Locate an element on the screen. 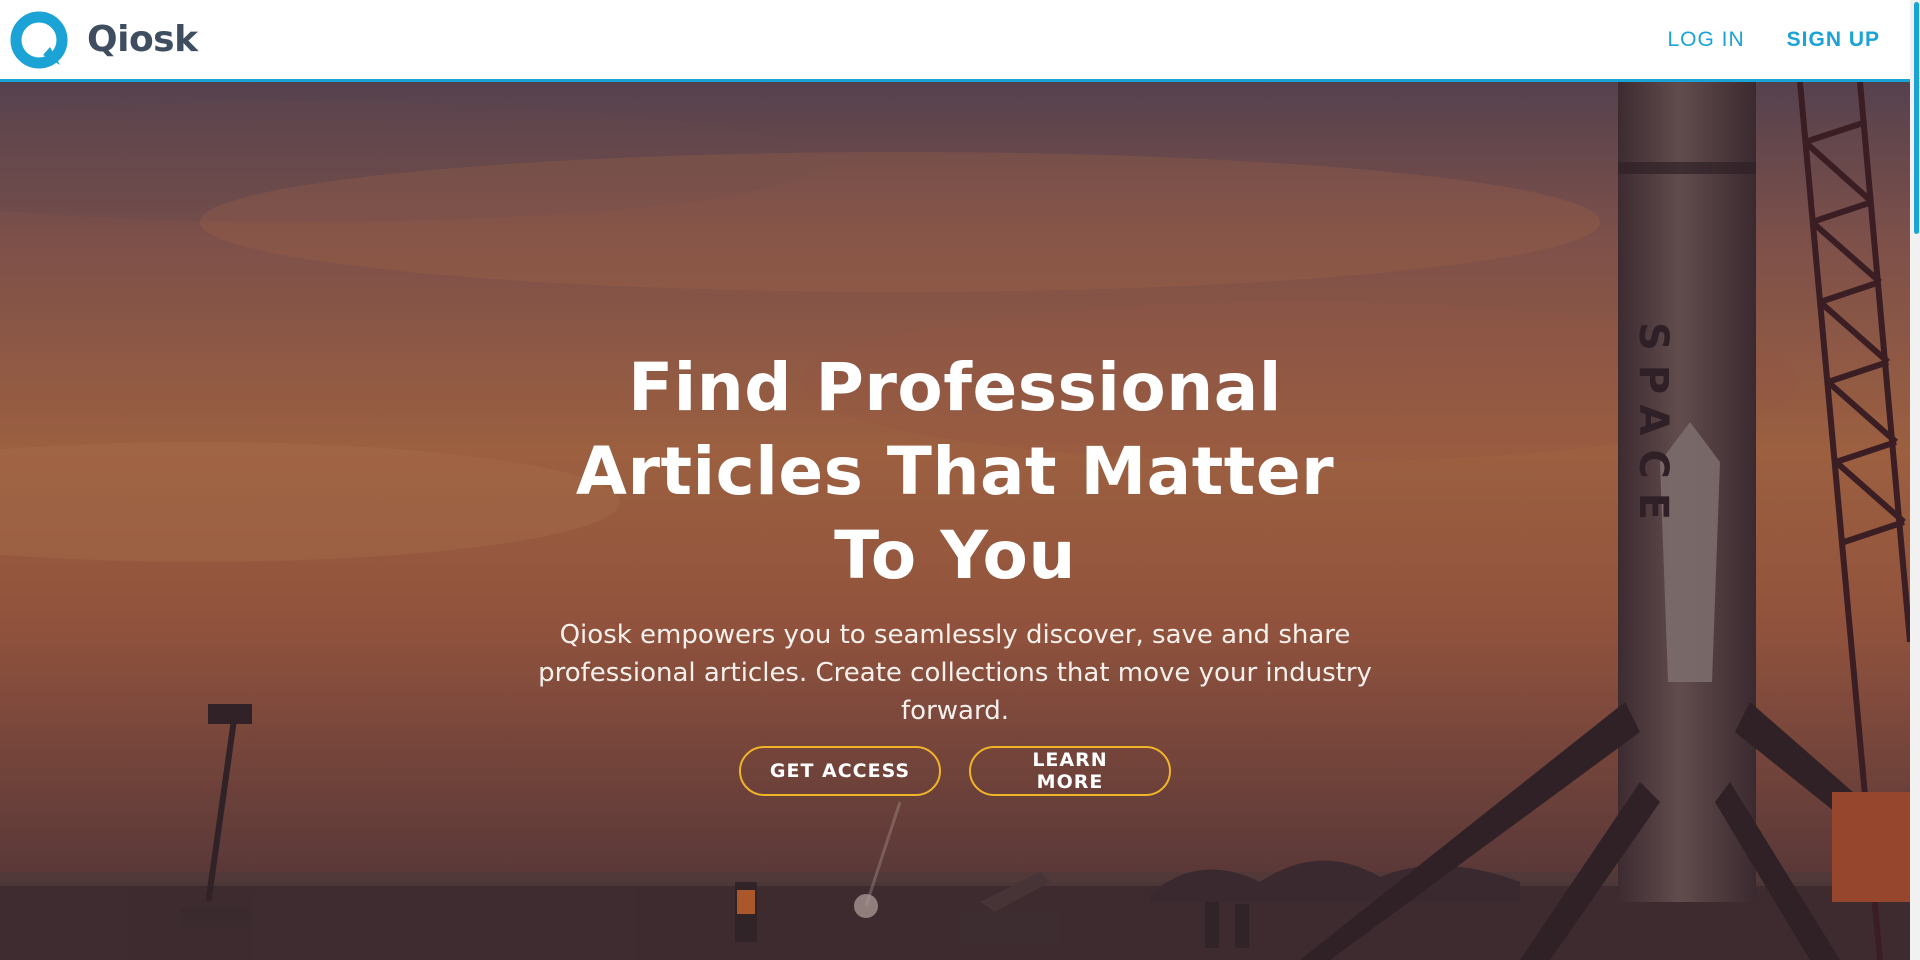 This screenshot has width=1920, height=960. site-header: Qiosk LOG IN SIGN UP is located at coordinates (955, 41).